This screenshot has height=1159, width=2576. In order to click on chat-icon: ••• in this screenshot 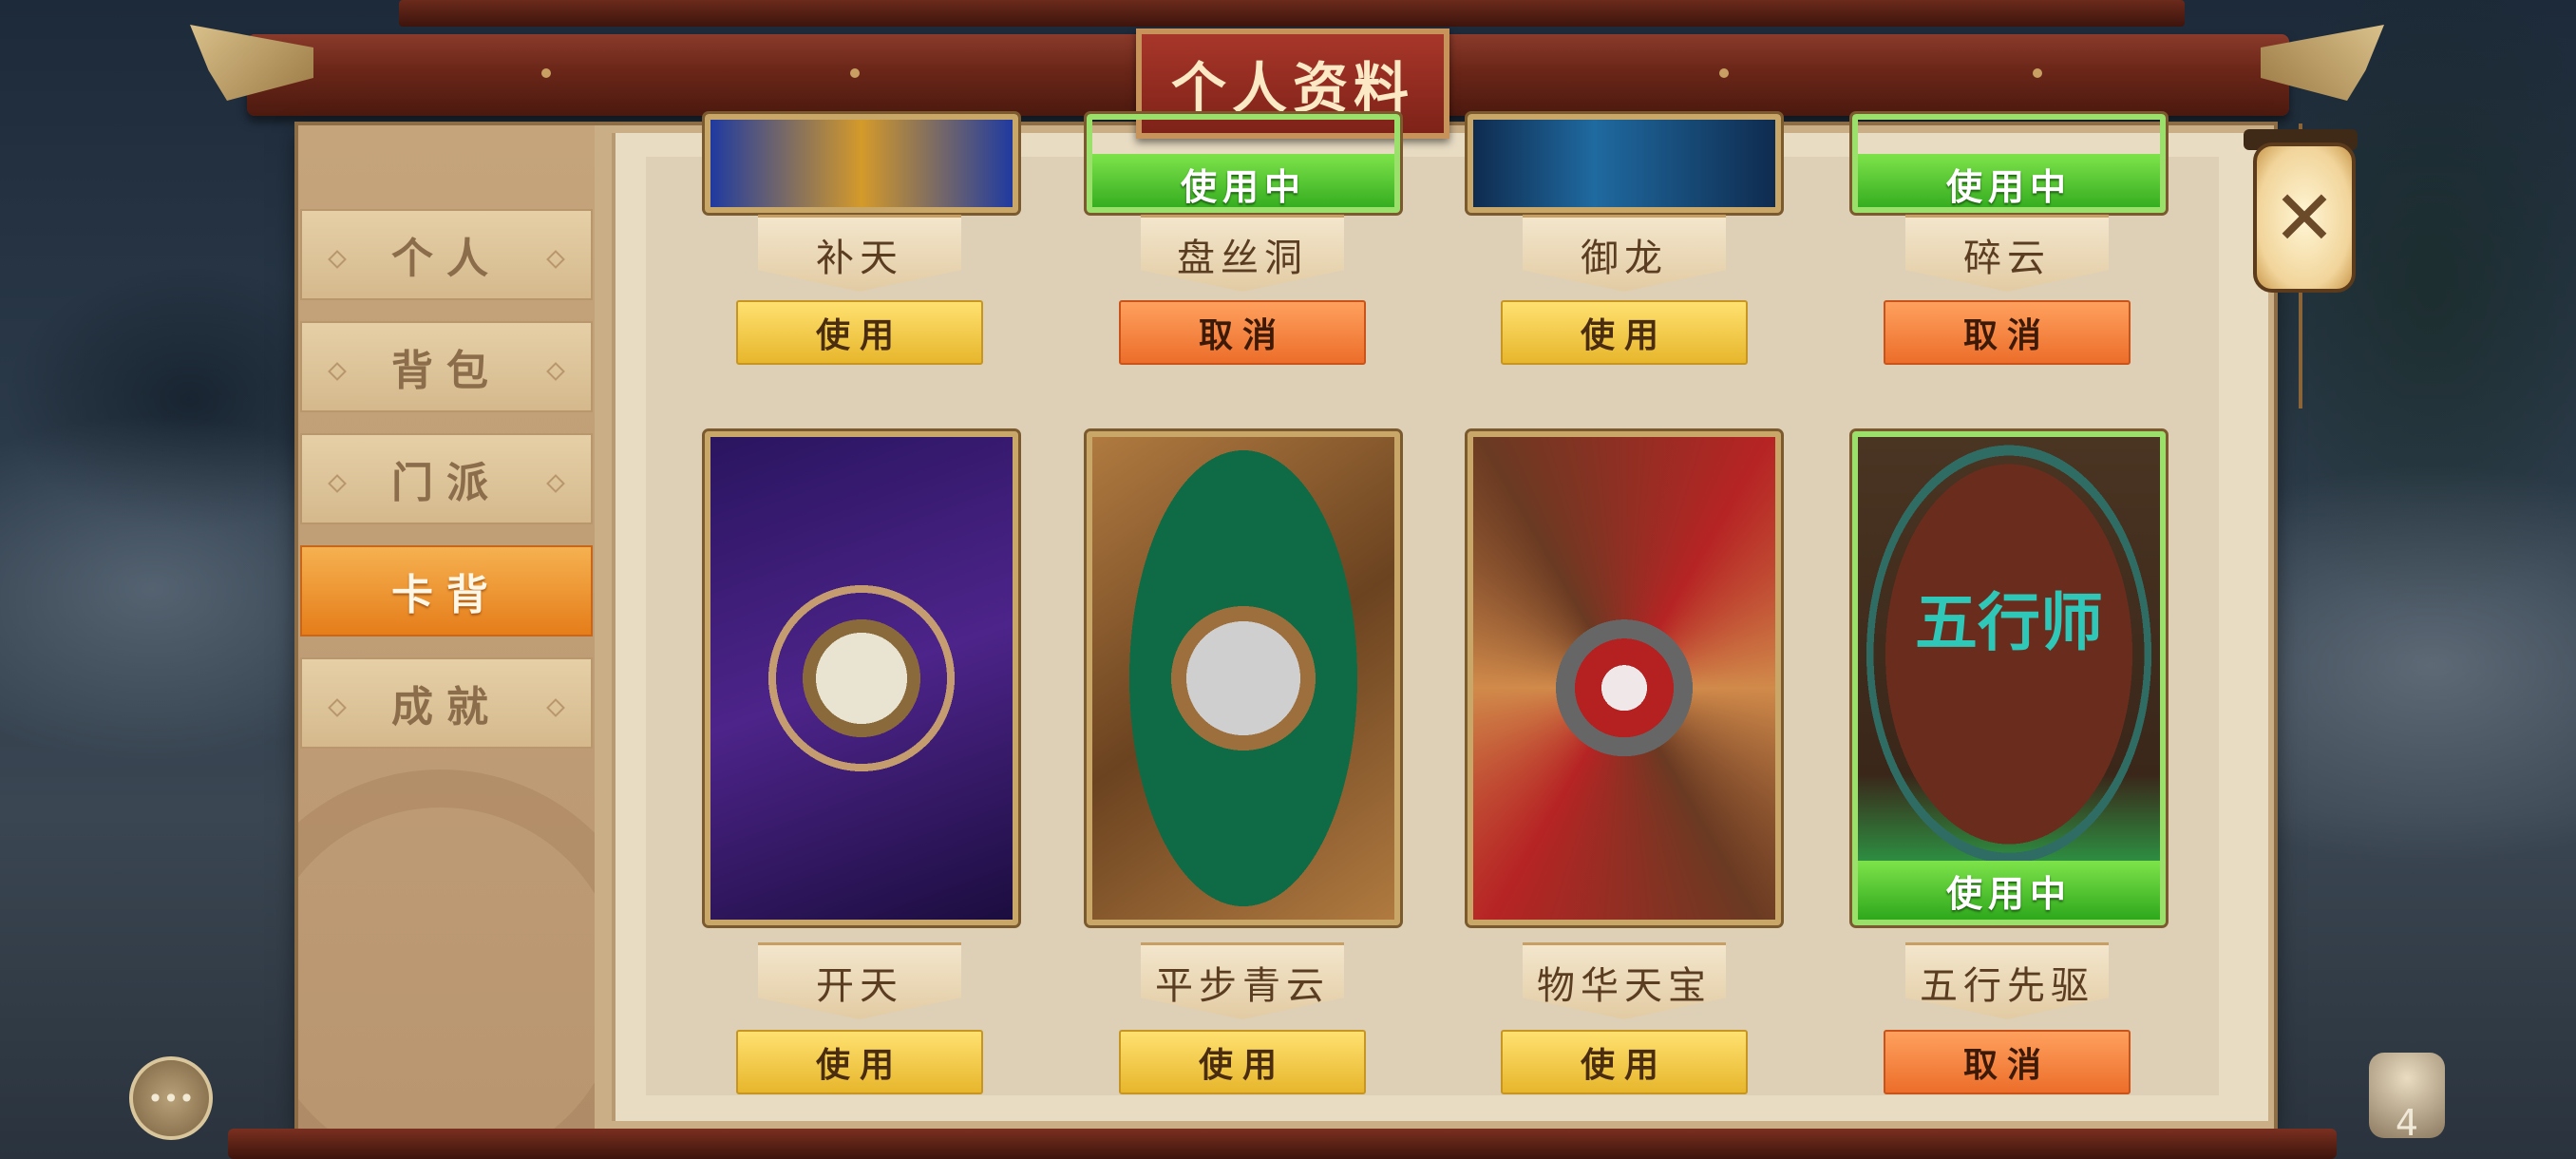, I will do `click(171, 1098)`.